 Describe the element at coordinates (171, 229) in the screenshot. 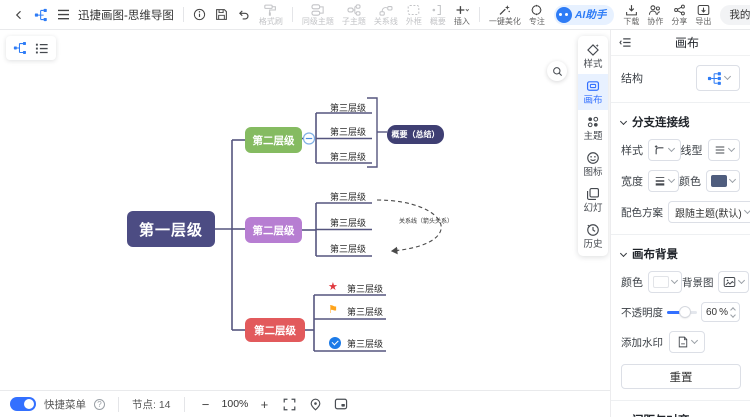

I see `root-node: 第一层级` at that location.